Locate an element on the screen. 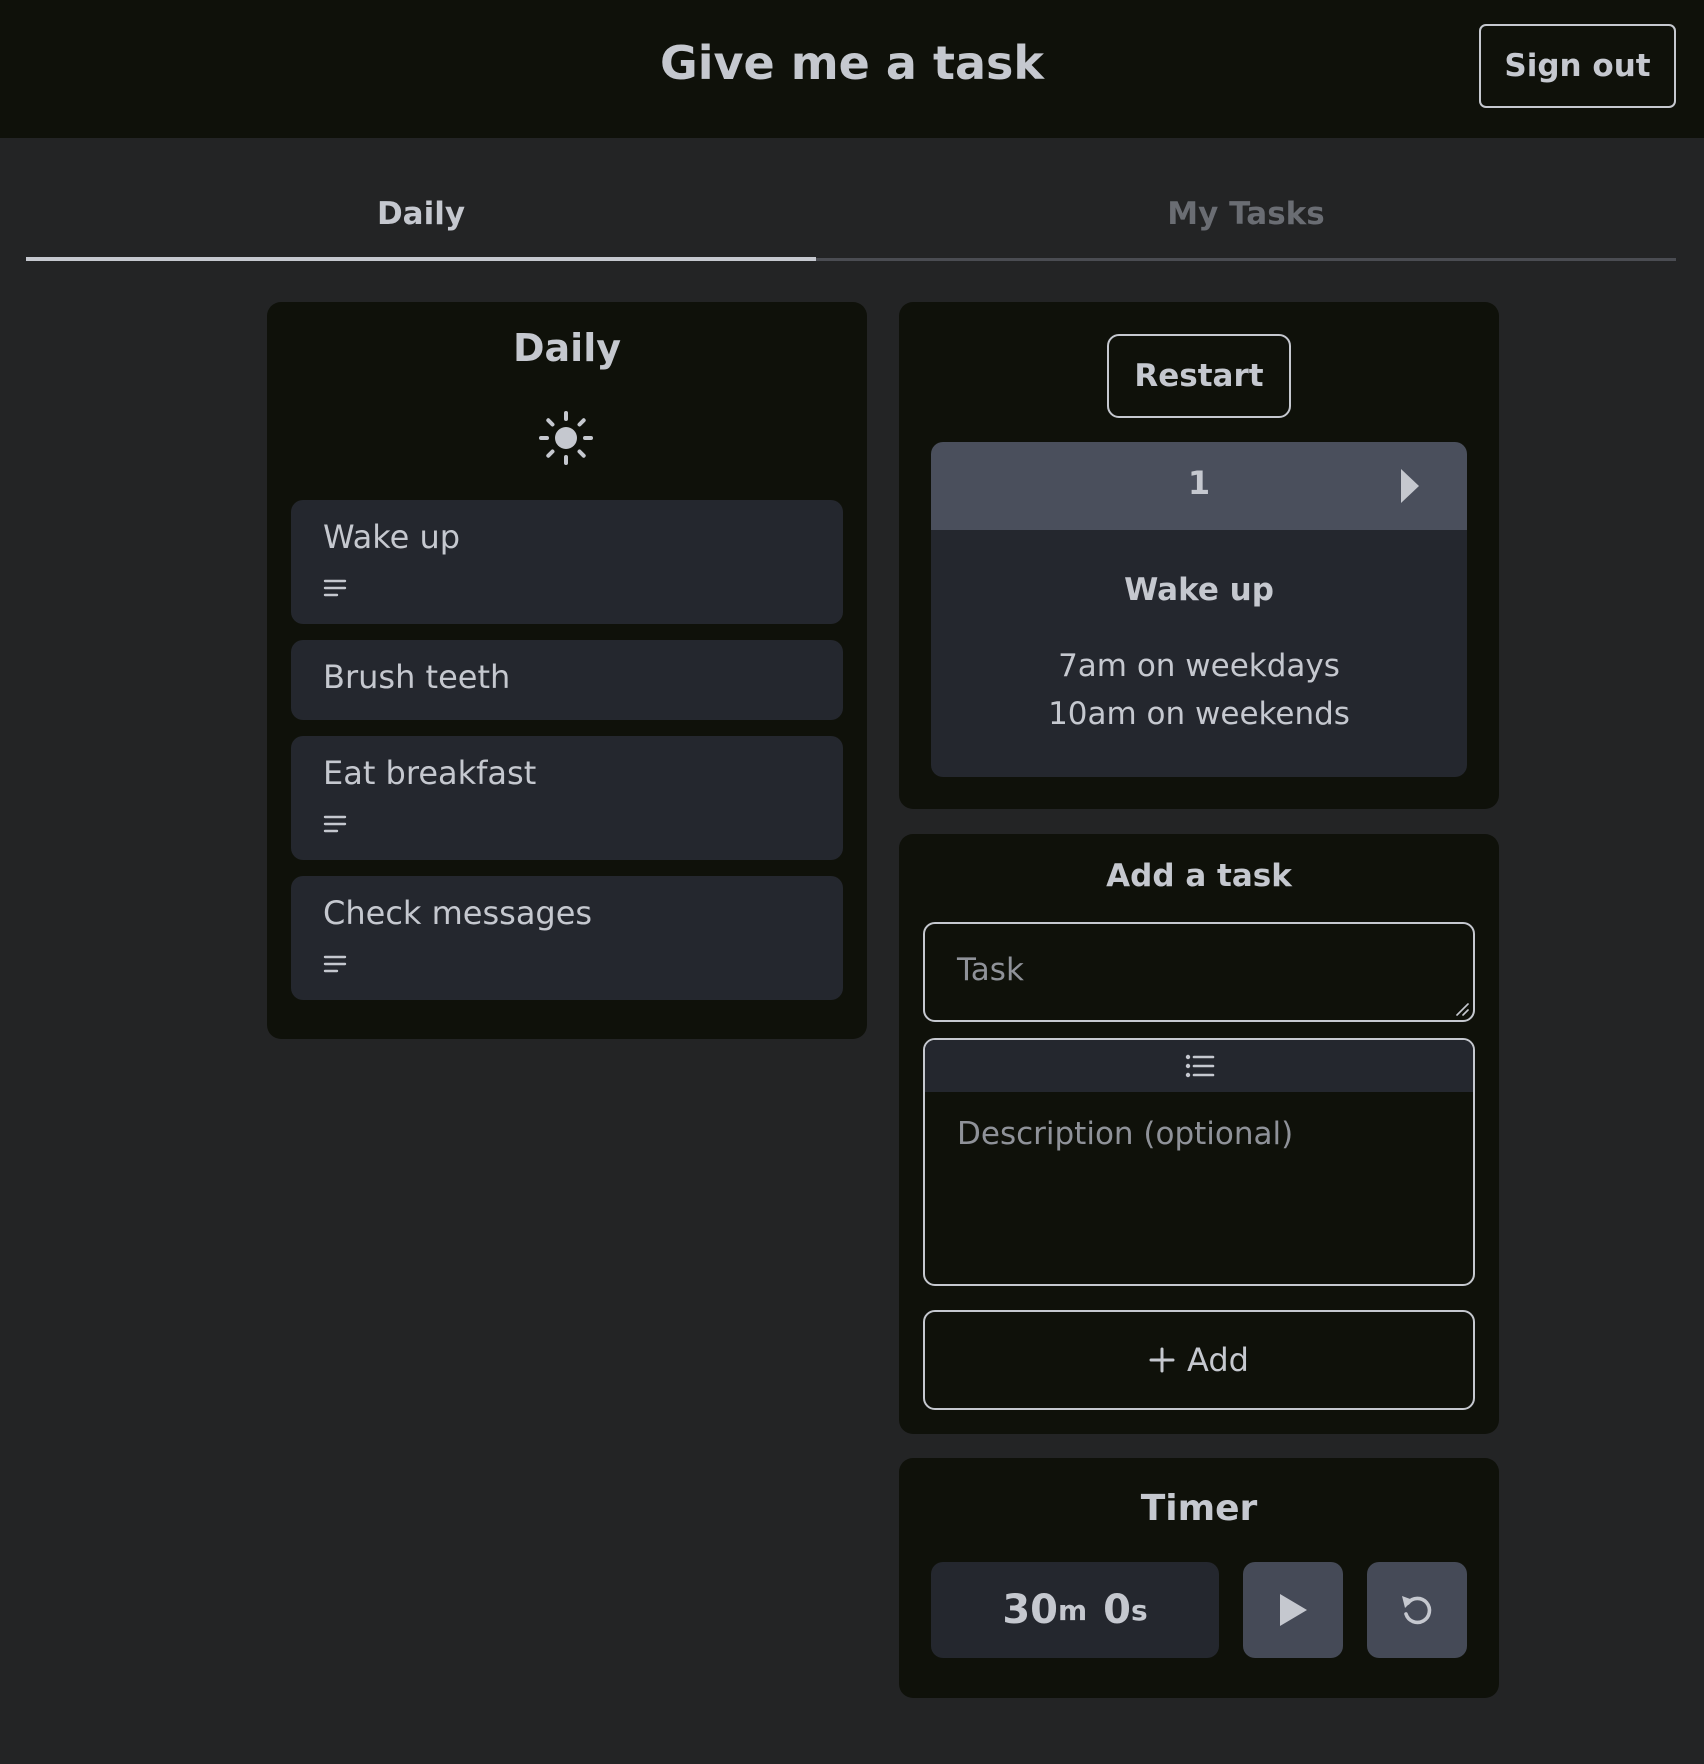 The height and width of the screenshot is (1764, 1704). timer-seconds-unit: s is located at coordinates (1139, 1610).